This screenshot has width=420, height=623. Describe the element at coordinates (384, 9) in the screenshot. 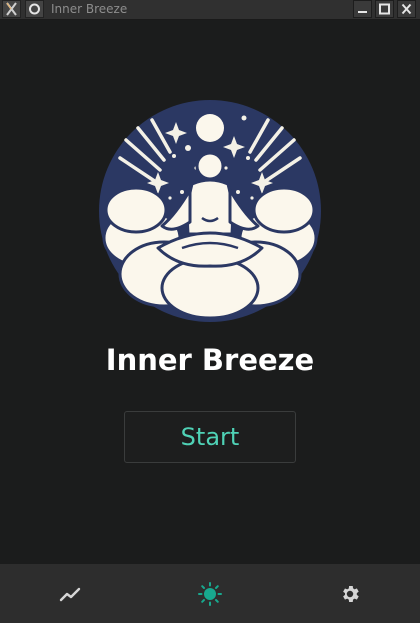

I see `maximize-icon` at that location.